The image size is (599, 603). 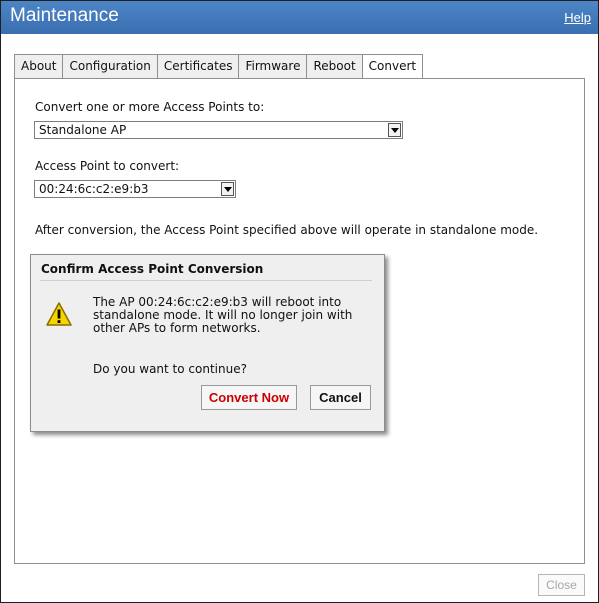 I want to click on ap-to-convert-select: 00:24:6c:c2:e9:b3, so click(x=135, y=189).